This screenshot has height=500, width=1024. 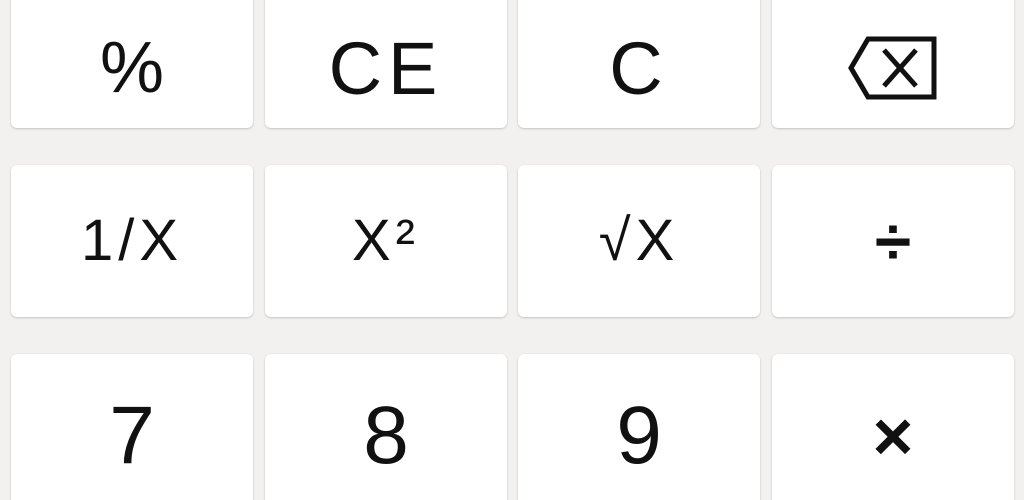 What do you see at coordinates (386, 435) in the screenshot?
I see `digit-8-label: 8` at bounding box center [386, 435].